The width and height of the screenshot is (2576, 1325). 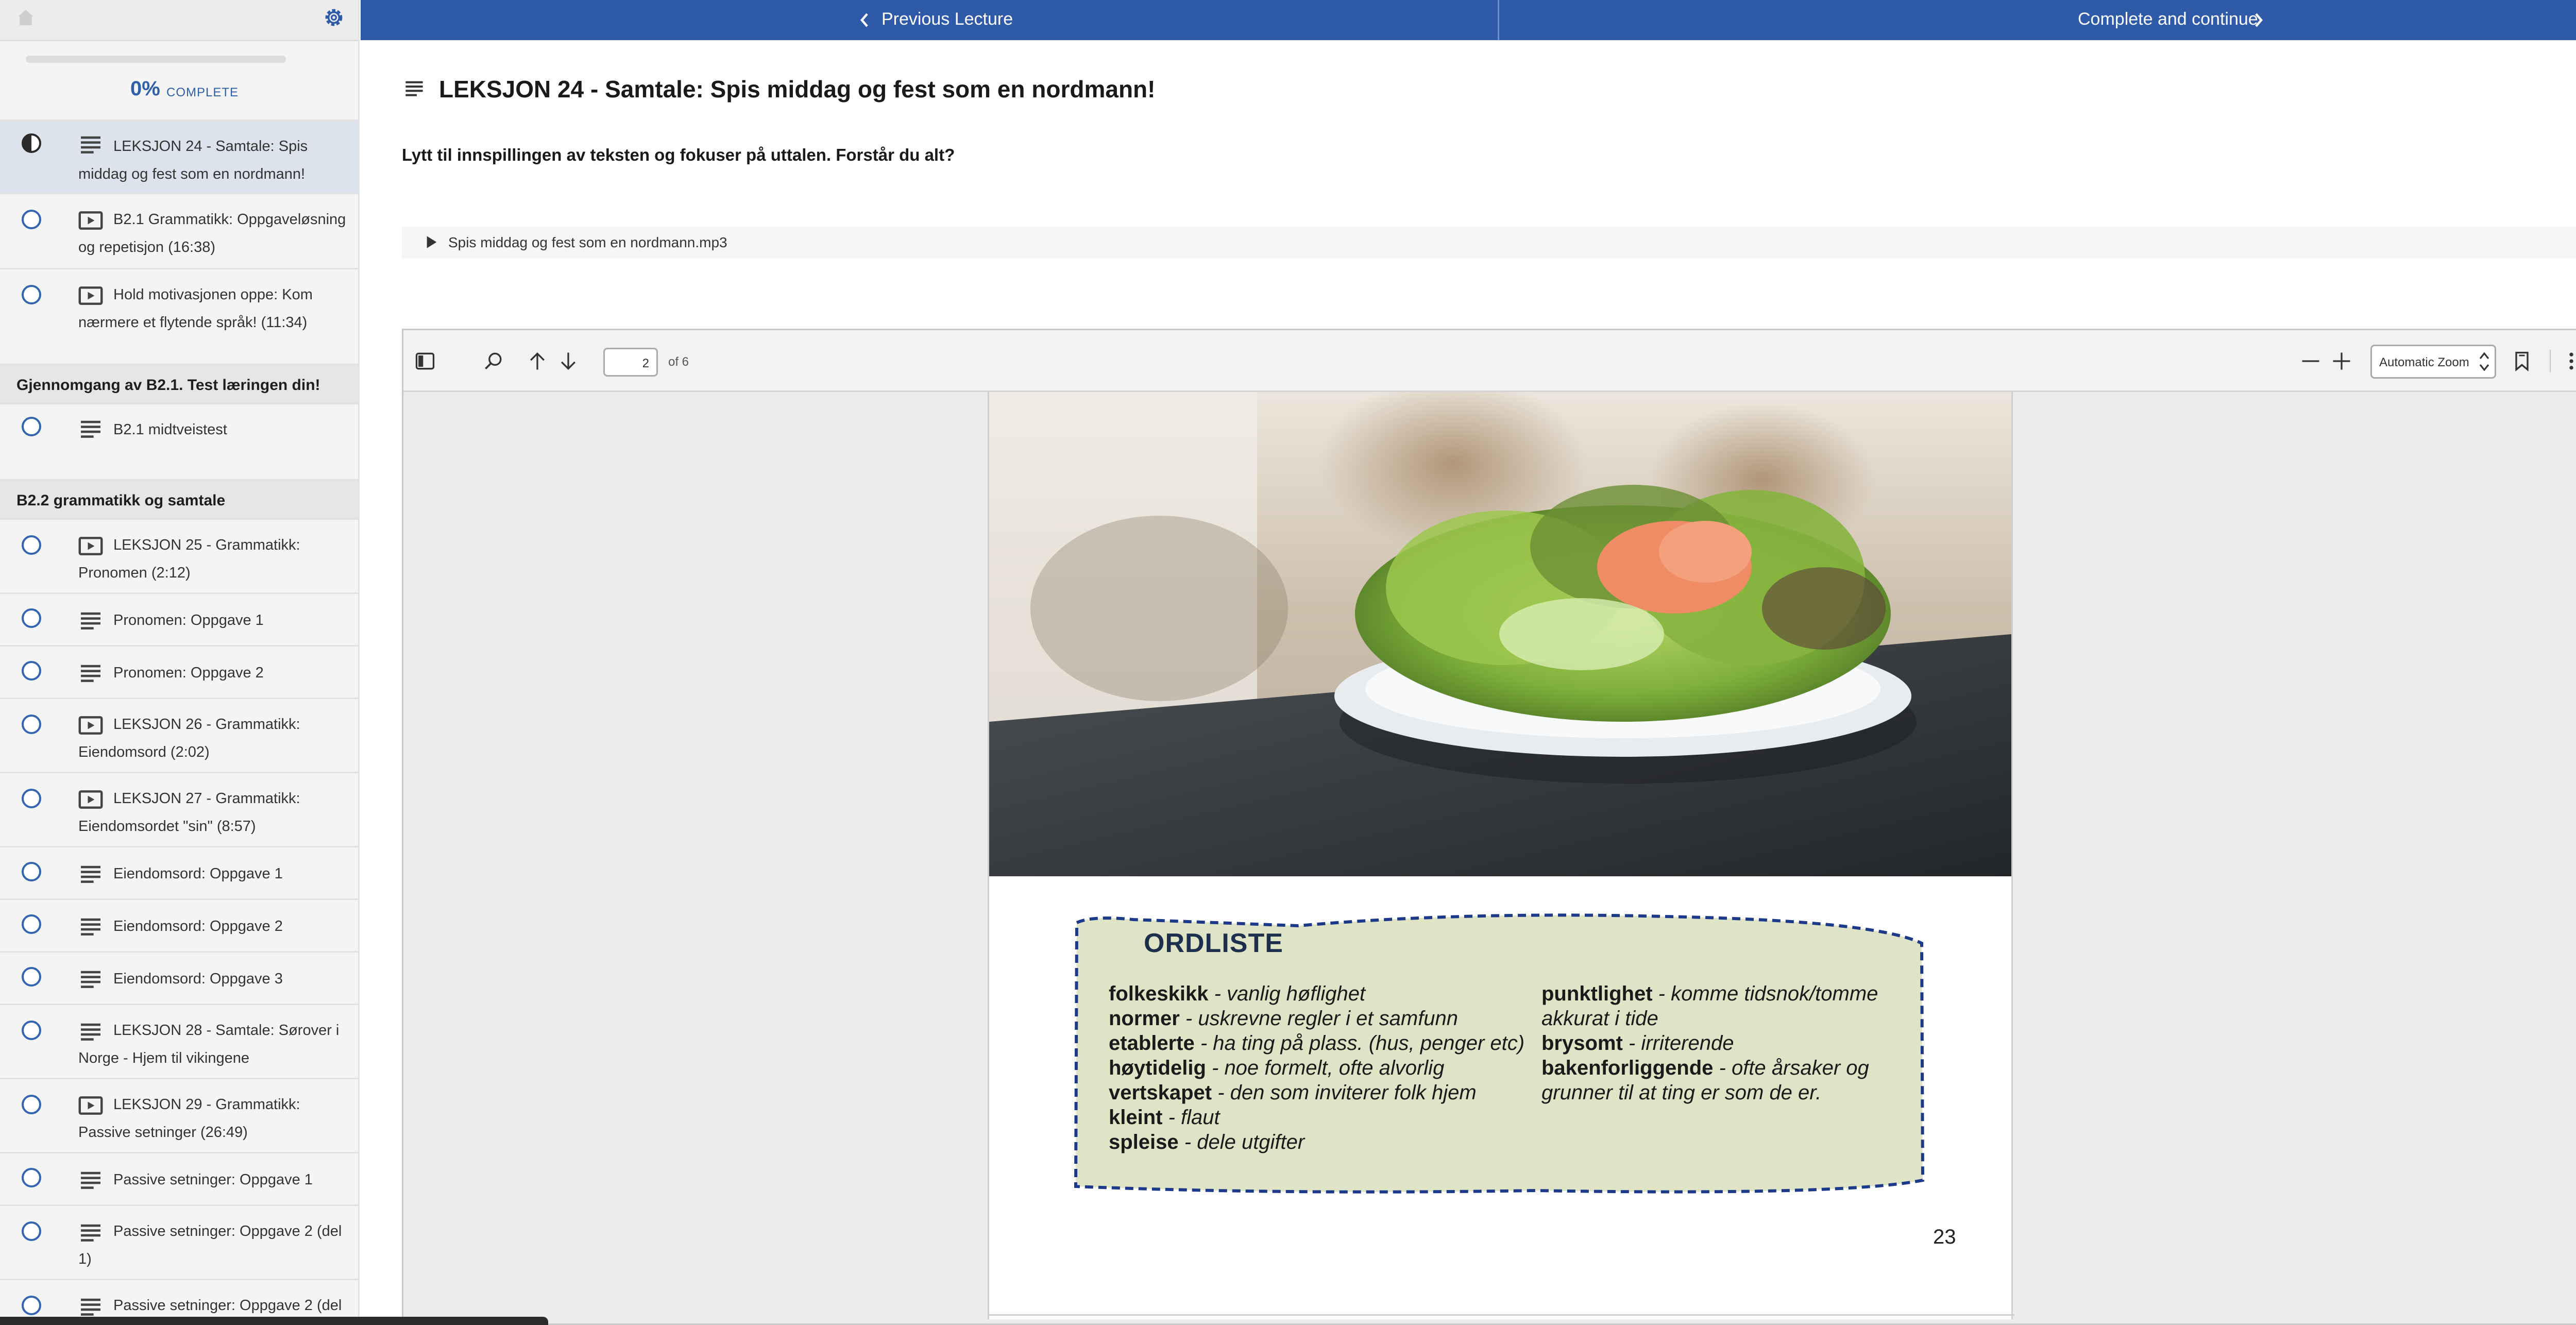 I want to click on salad-photo, so click(x=1500, y=634).